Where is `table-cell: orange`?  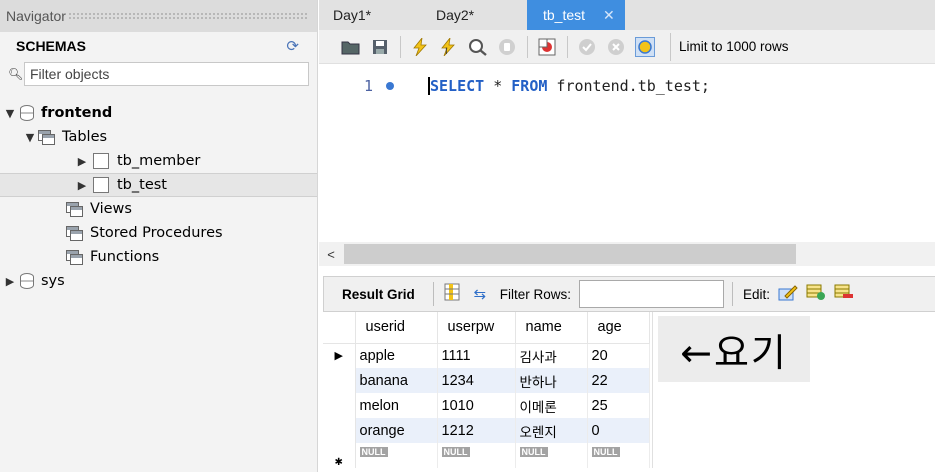
table-cell: orange is located at coordinates (396, 430).